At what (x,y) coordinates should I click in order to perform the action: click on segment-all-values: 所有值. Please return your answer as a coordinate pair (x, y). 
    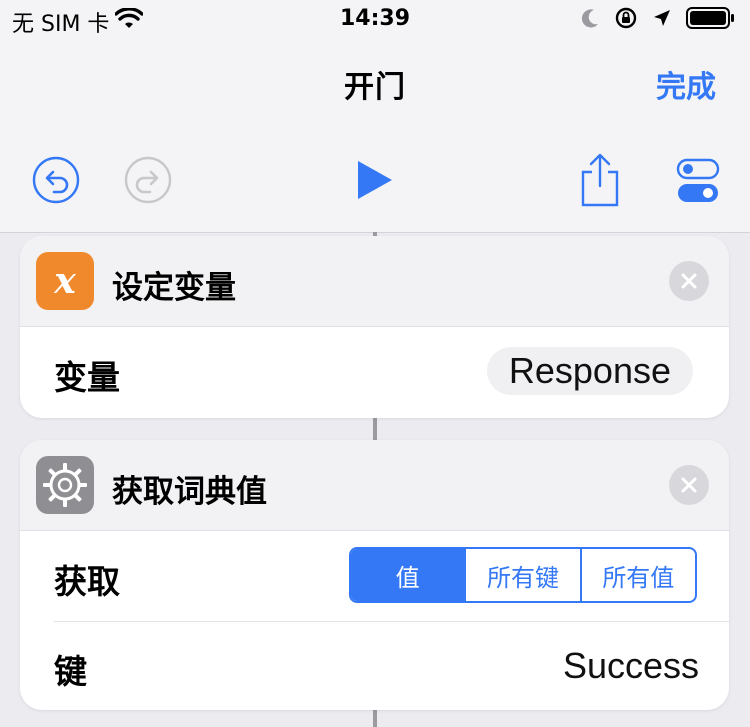
    Looking at the image, I should click on (637, 575).